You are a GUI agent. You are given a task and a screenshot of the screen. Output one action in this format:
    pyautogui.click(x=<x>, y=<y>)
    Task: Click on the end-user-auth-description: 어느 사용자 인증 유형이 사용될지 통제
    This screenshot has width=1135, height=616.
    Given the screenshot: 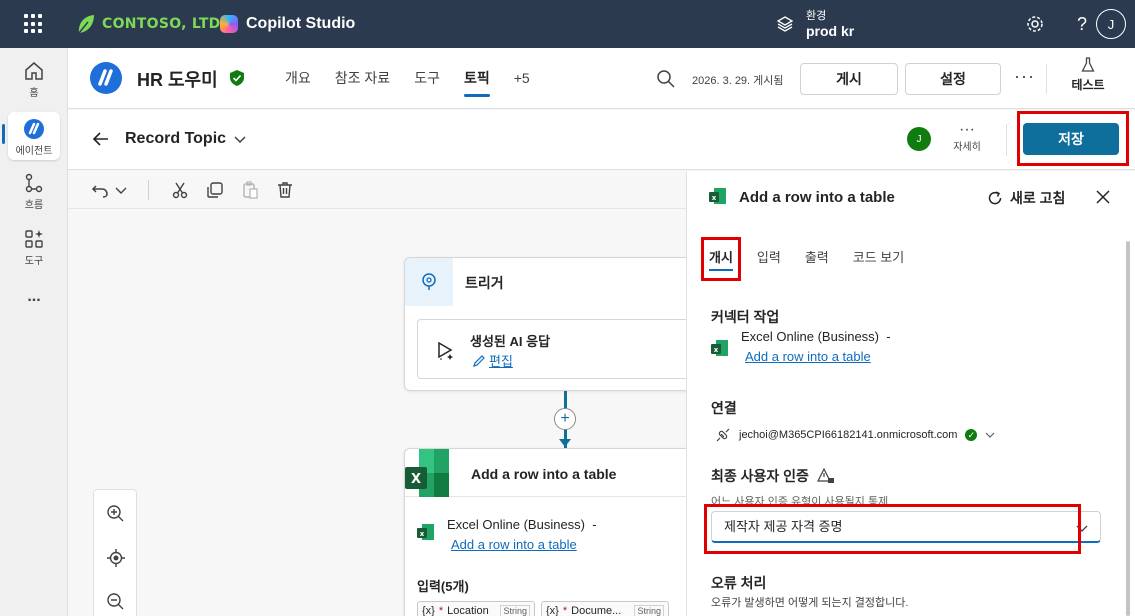 What is the action you would take?
    pyautogui.click(x=800, y=502)
    